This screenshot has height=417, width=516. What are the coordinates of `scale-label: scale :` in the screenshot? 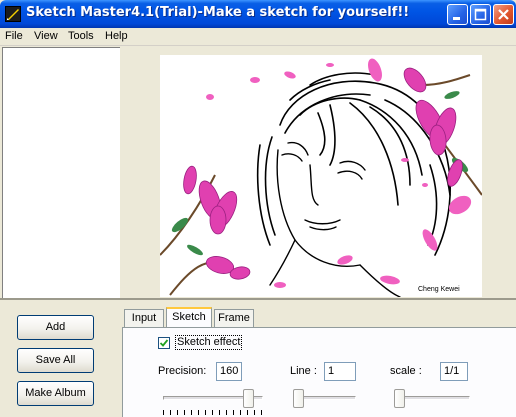 It's located at (406, 371).